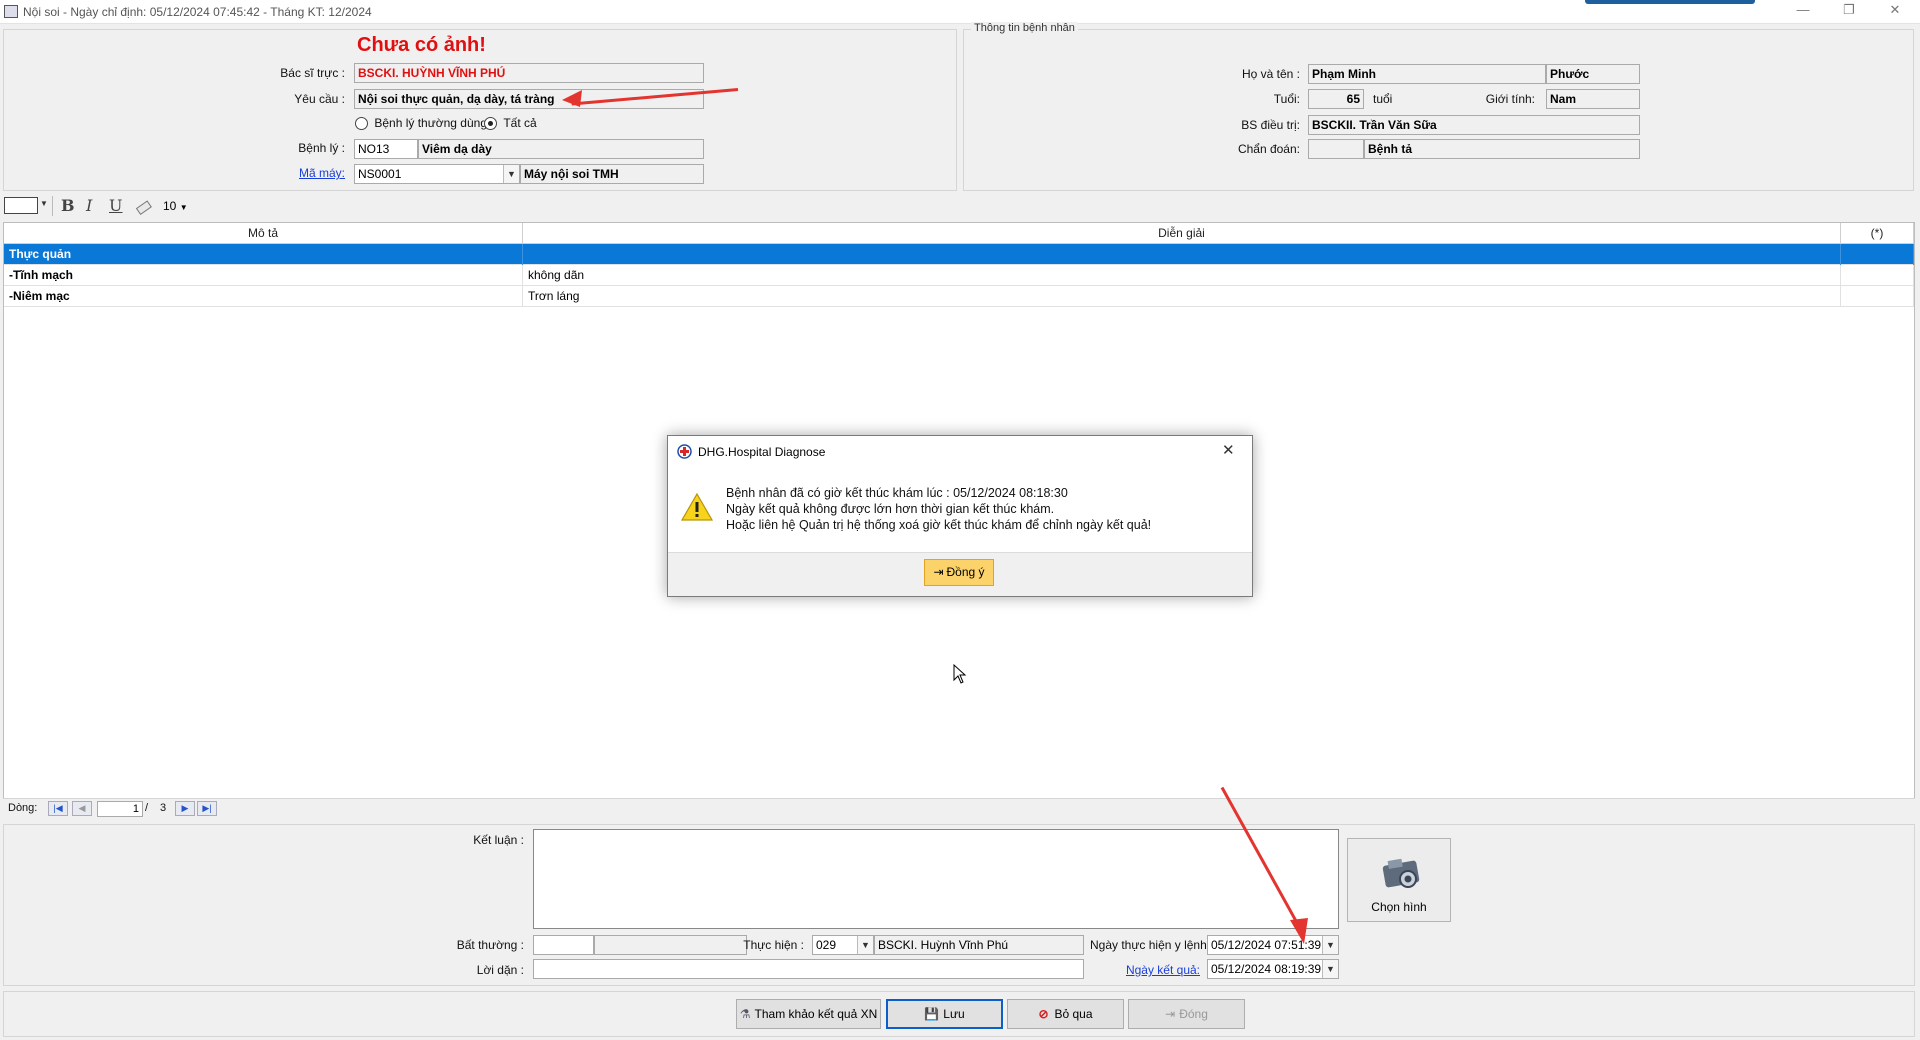 The image size is (1920, 1040). What do you see at coordinates (500, 970) in the screenshot?
I see `advice-label: Lời dặn :` at bounding box center [500, 970].